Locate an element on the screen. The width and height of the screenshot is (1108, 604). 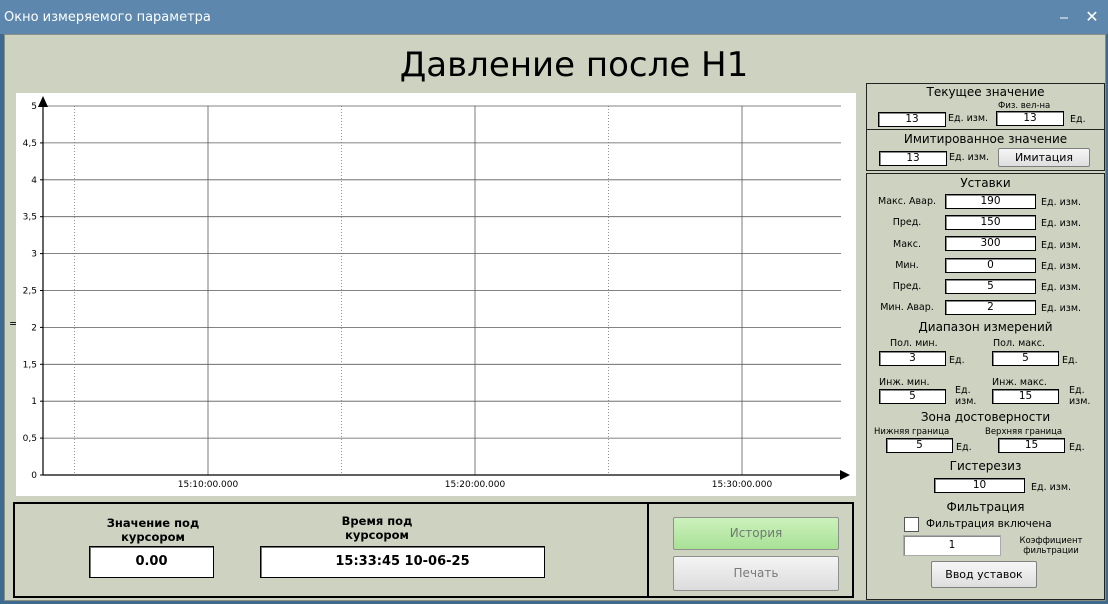
print-button: Печать is located at coordinates (756, 573).